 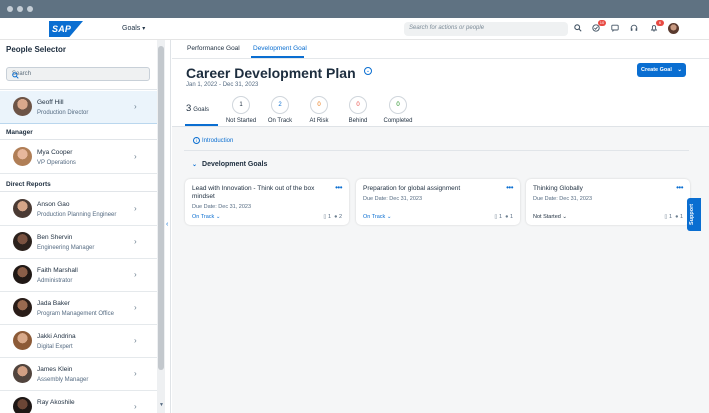 What do you see at coordinates (19, 132) in the screenshot?
I see `manager-heading: Manager` at bounding box center [19, 132].